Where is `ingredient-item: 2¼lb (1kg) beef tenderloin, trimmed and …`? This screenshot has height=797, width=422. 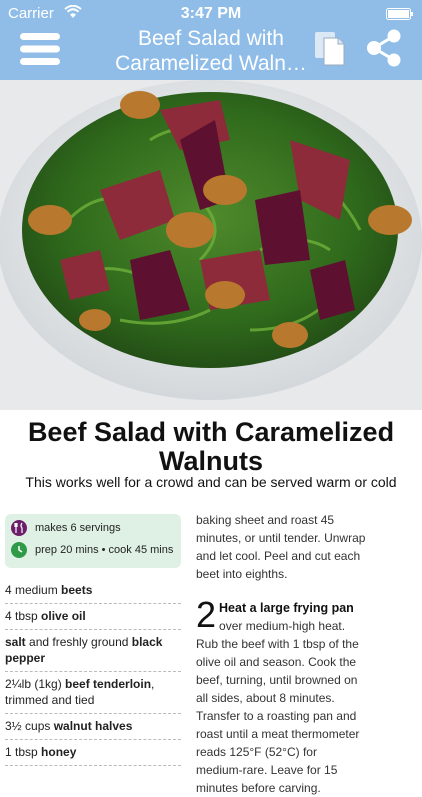
ingredient-item: 2¼lb (1kg) beef tenderloin, trimmed and … is located at coordinates (93, 693).